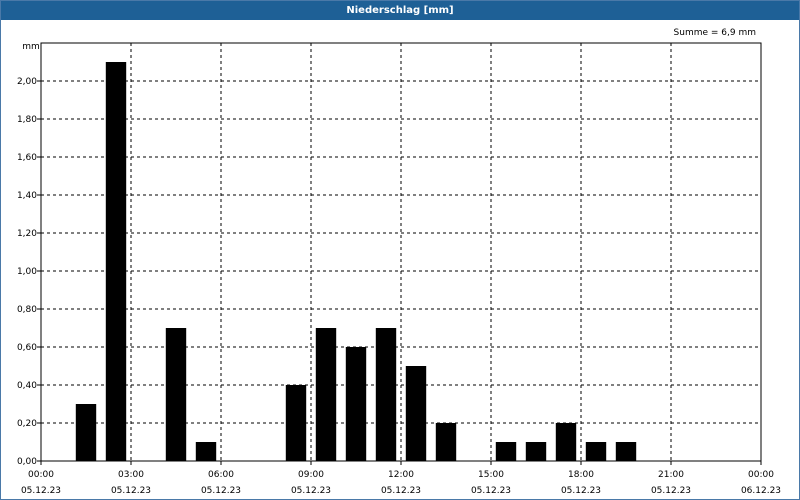 Image resolution: width=800 pixels, height=500 pixels. I want to click on y-tick-label: 1,80, so click(27, 120).